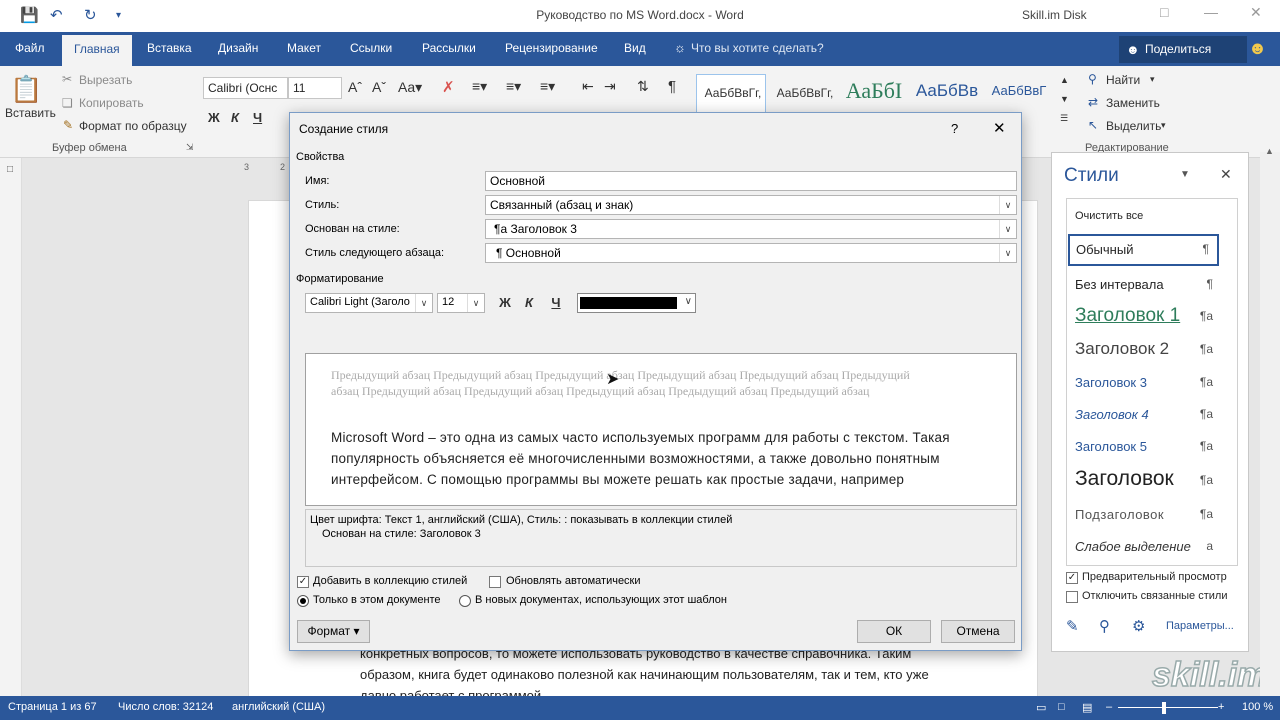 Image resolution: width=1280 pixels, height=720 pixels. What do you see at coordinates (105, 80) in the screenshot?
I see `cut-button: Вырезать` at bounding box center [105, 80].